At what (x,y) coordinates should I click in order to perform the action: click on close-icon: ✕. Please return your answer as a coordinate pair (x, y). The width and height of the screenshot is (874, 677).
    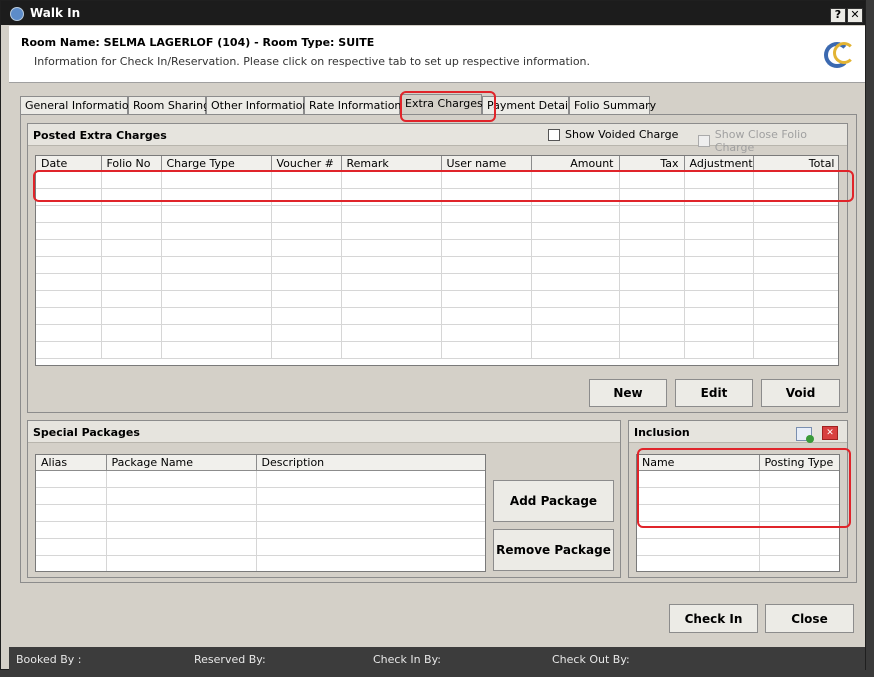
    Looking at the image, I should click on (855, 15).